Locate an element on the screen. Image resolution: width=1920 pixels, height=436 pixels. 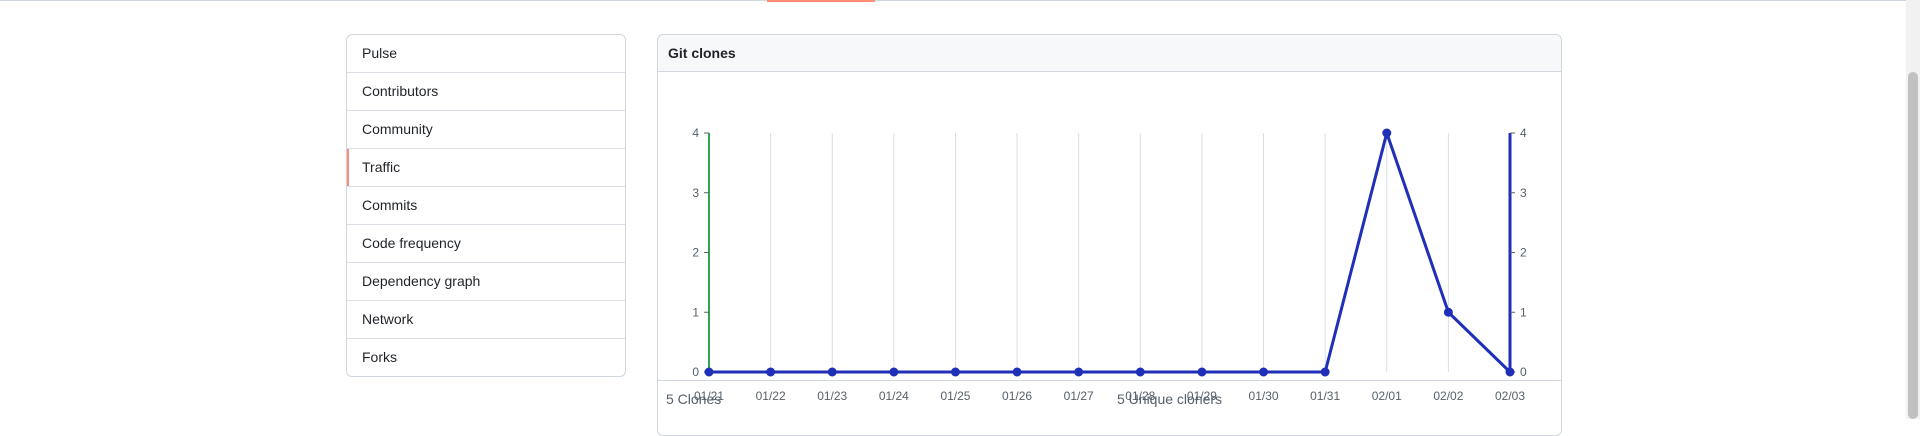
y-tick-label-right: 4 is located at coordinates (1523, 133).